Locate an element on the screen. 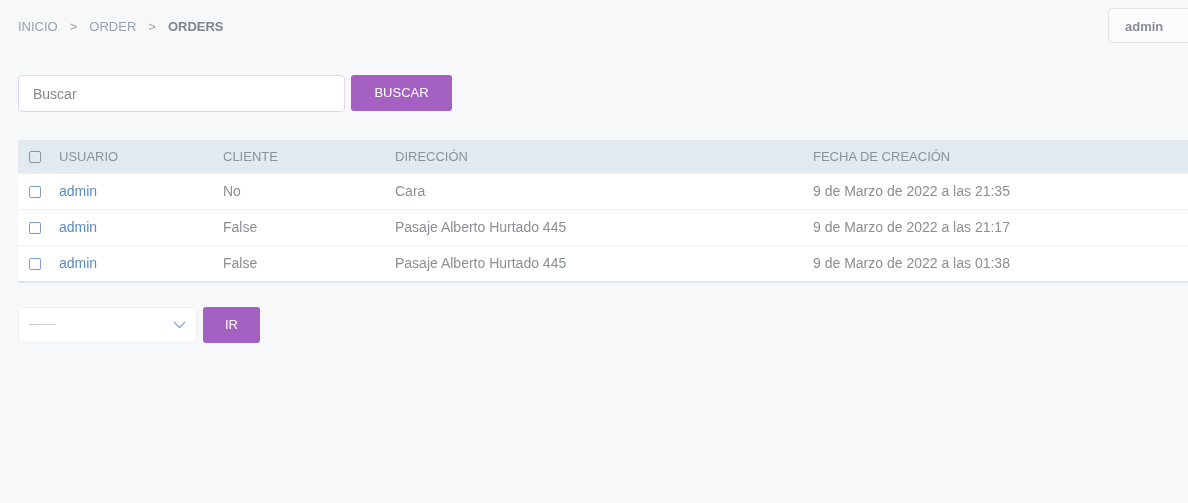 This screenshot has width=1188, height=503. user-menu: admin is located at coordinates (1148, 25).